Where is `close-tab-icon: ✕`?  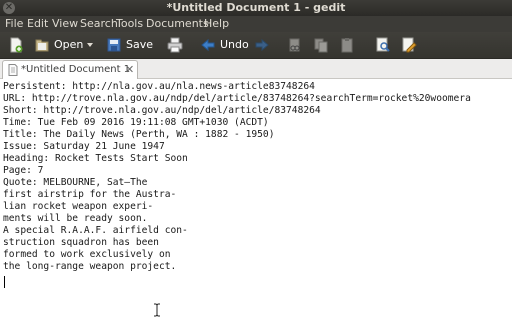
close-tab-icon: ✕ is located at coordinates (129, 69).